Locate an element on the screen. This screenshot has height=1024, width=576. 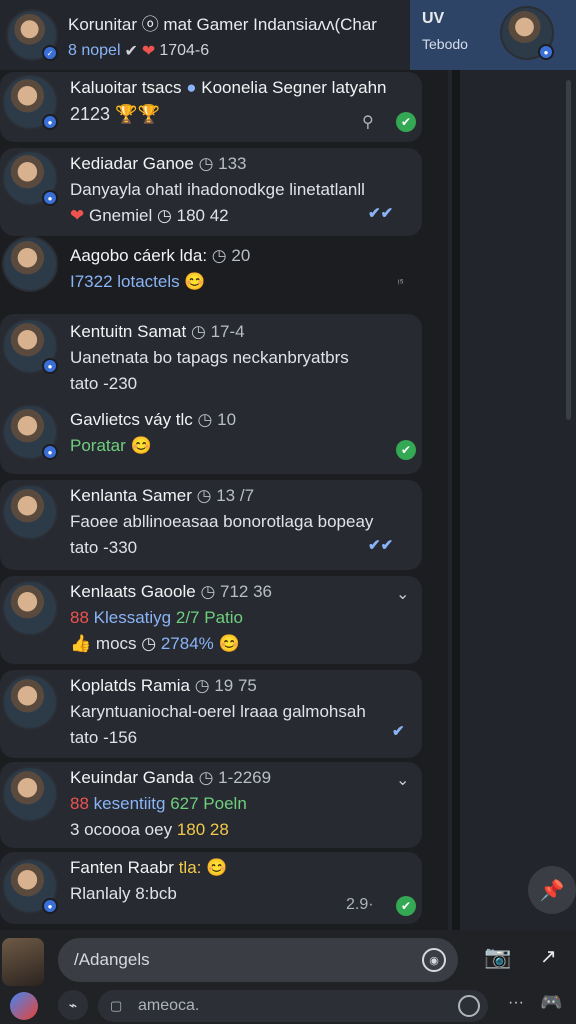
double-check-icon: ✔✔ is located at coordinates (381, 545).